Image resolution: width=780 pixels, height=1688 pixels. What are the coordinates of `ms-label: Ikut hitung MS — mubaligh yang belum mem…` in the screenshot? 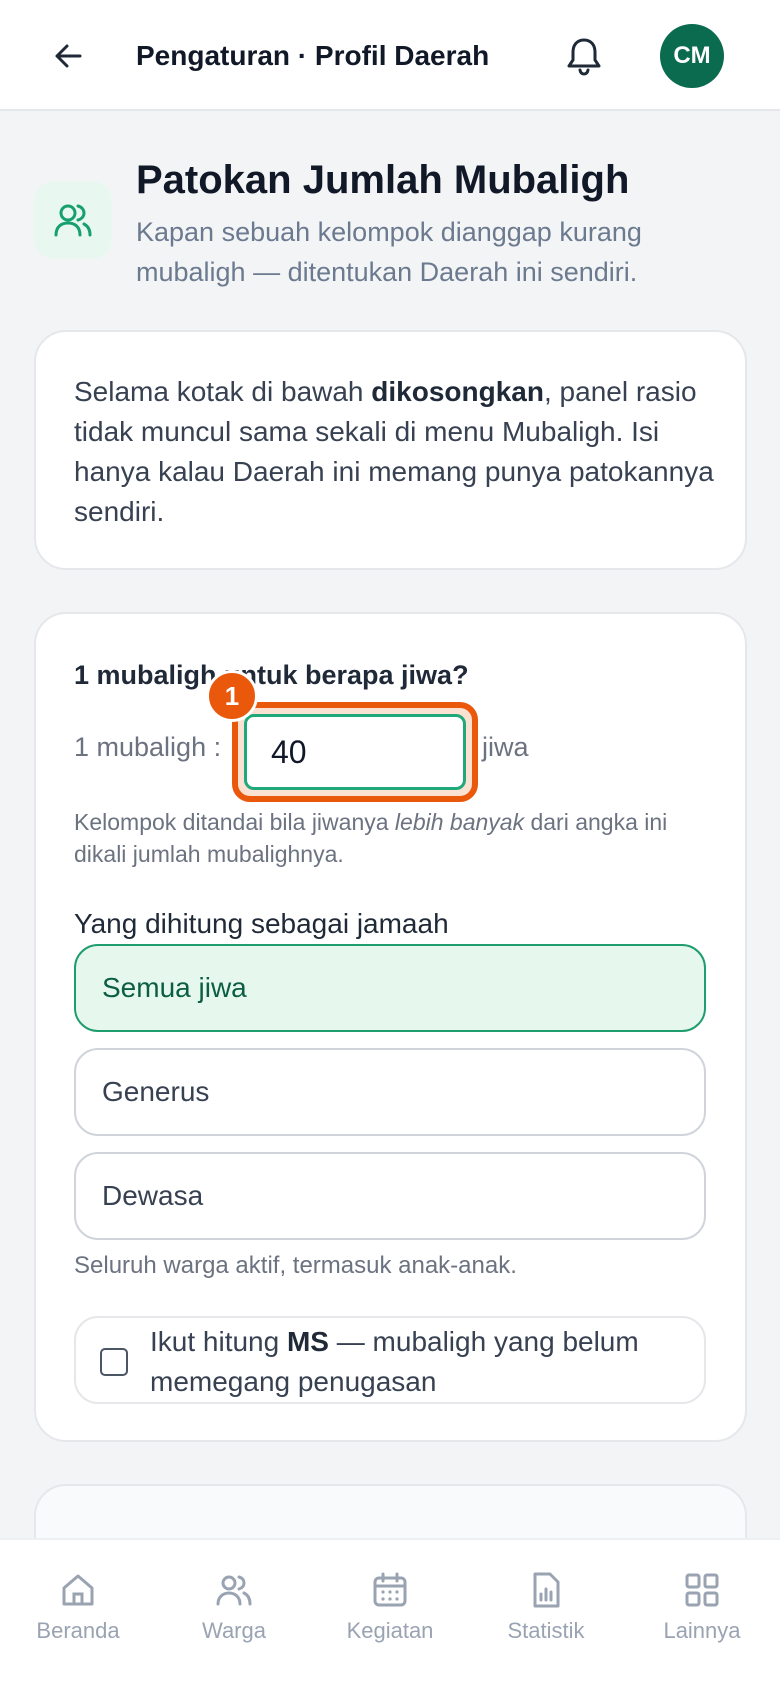 It's located at (394, 1361).